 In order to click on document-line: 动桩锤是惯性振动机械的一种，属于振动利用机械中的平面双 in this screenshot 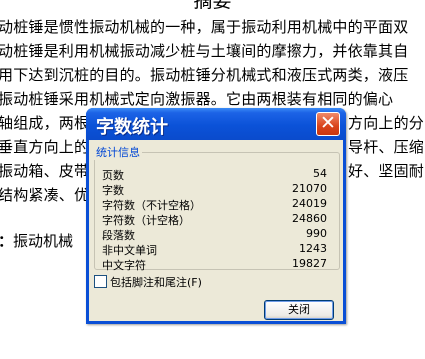, I will do `click(204, 27)`.